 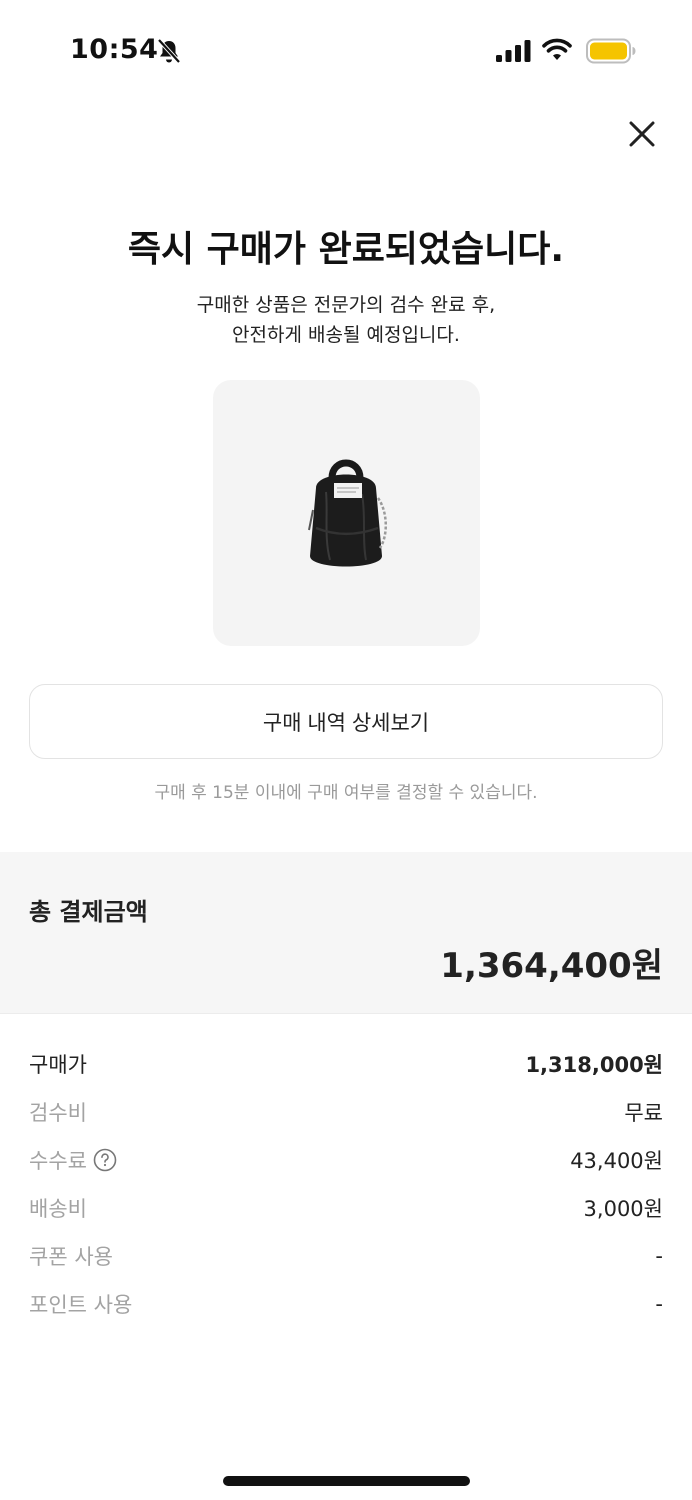 I want to click on inspection-fee-label: 검수비, so click(x=58, y=1113).